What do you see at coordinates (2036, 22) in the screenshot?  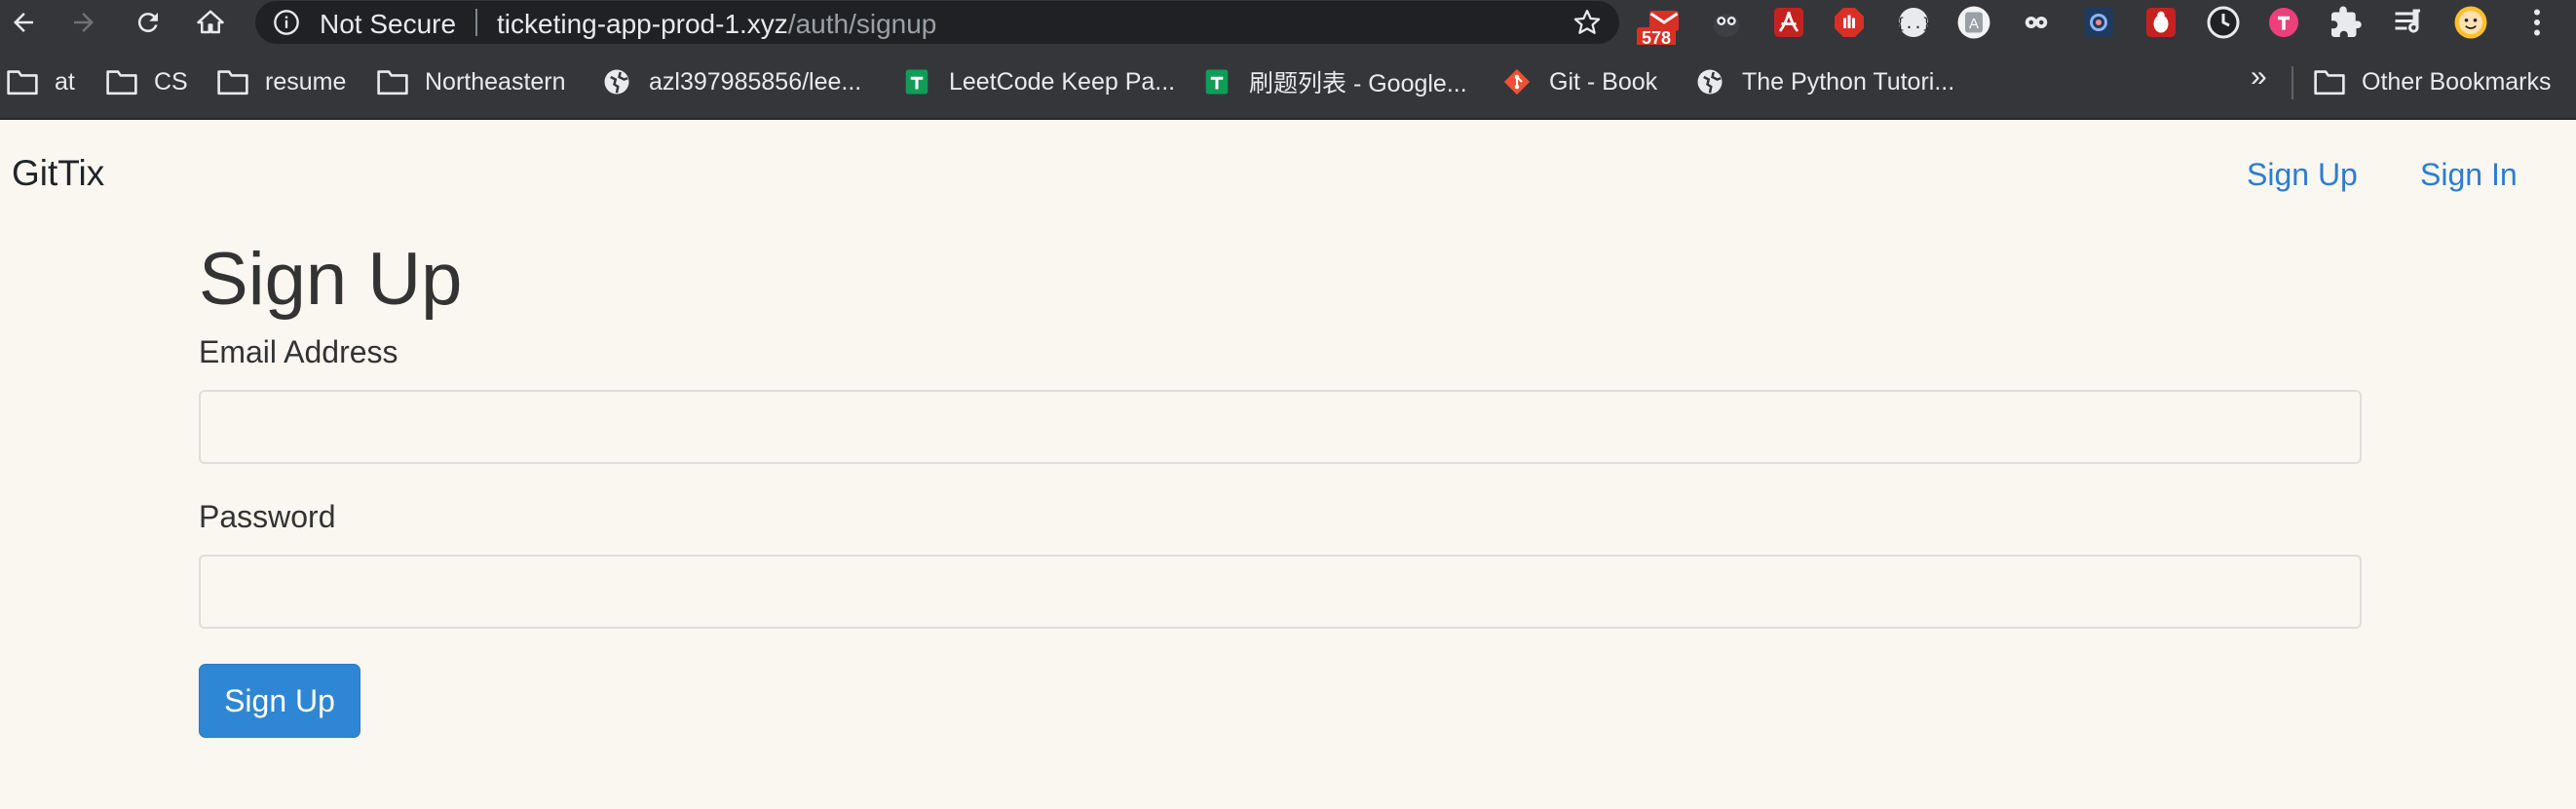 I see `dots-extension-icon` at bounding box center [2036, 22].